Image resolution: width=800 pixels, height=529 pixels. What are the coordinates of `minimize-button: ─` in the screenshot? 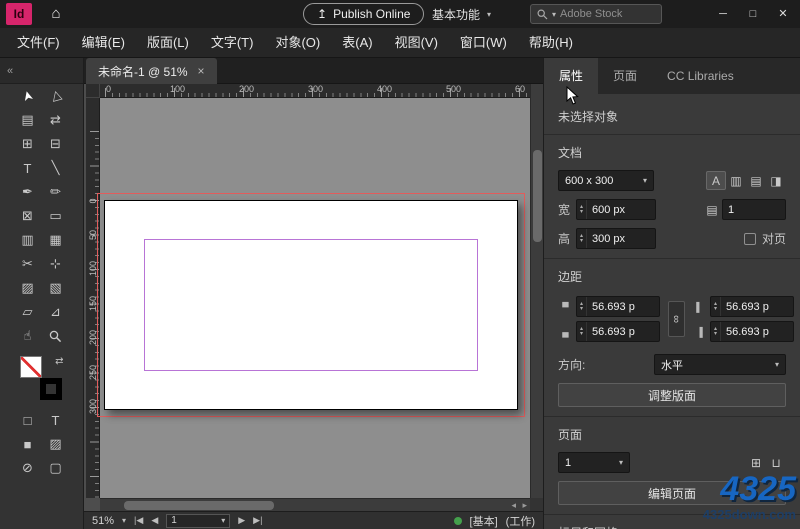 It's located at (723, 14).